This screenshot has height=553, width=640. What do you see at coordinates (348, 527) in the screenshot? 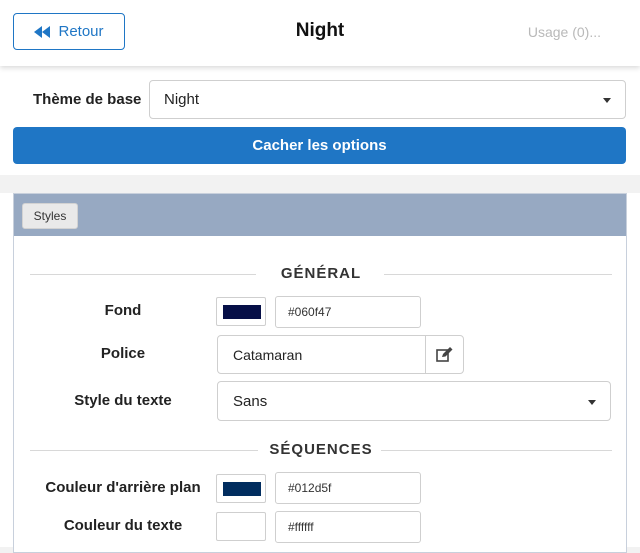
I see `sequence-text-hex-input: #ffffff` at bounding box center [348, 527].